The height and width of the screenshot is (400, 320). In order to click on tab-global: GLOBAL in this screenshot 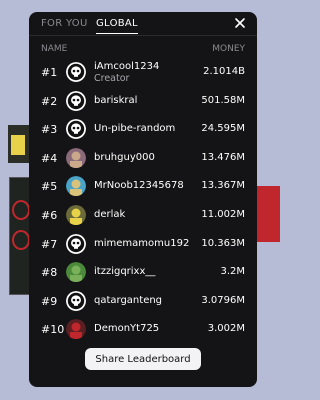, I will do `click(117, 26)`.